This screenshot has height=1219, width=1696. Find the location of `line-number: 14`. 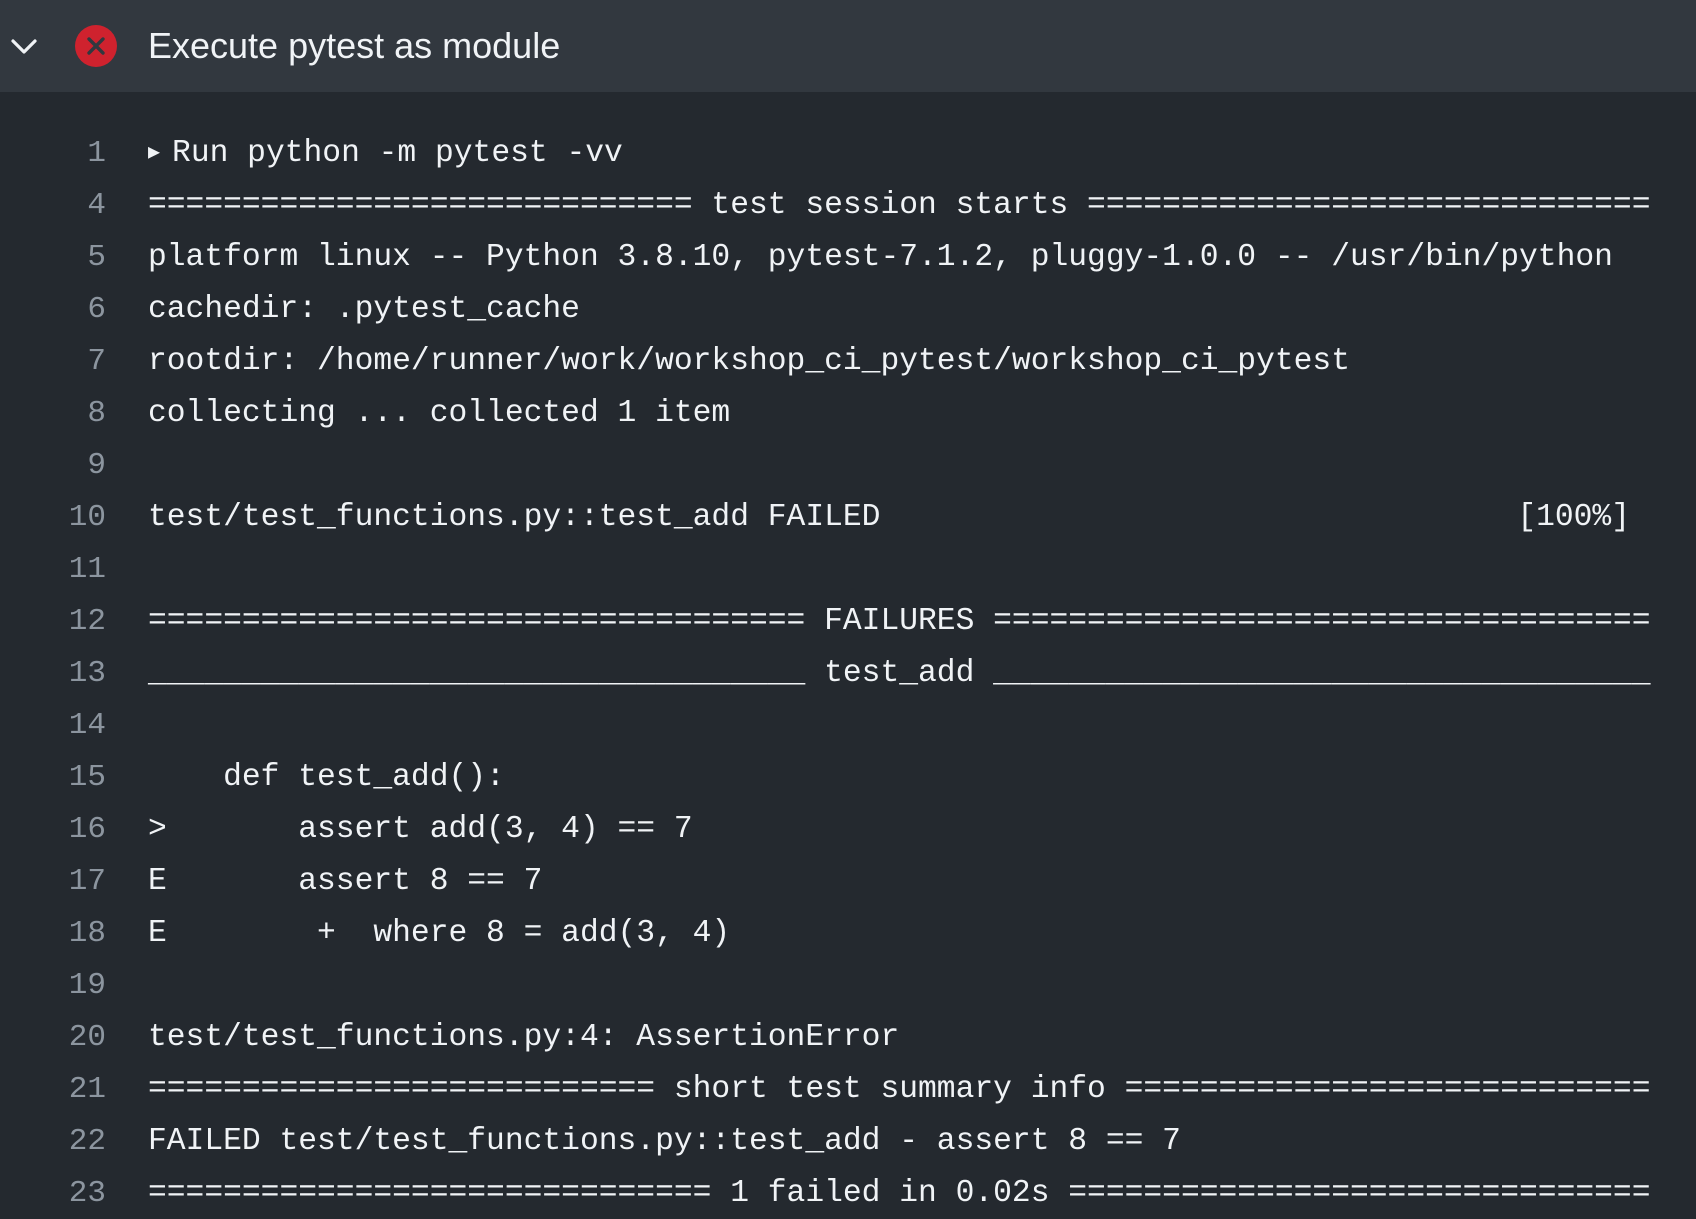

line-number: 14 is located at coordinates (53, 726).